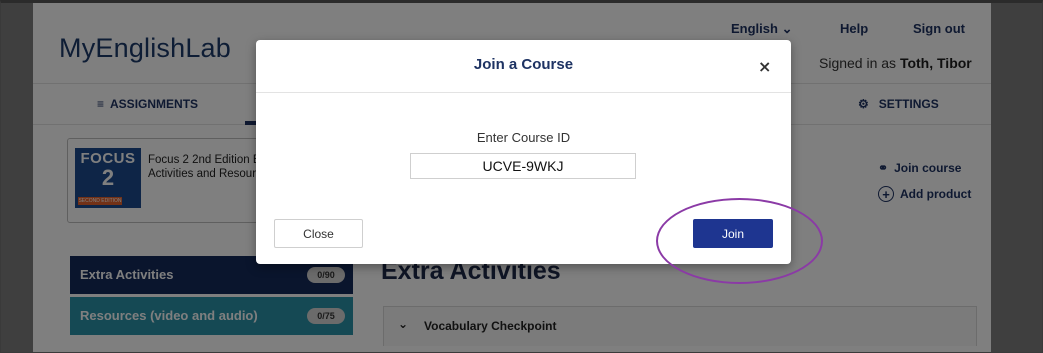 Image resolution: width=1043 pixels, height=353 pixels. I want to click on join-button: Join, so click(733, 233).